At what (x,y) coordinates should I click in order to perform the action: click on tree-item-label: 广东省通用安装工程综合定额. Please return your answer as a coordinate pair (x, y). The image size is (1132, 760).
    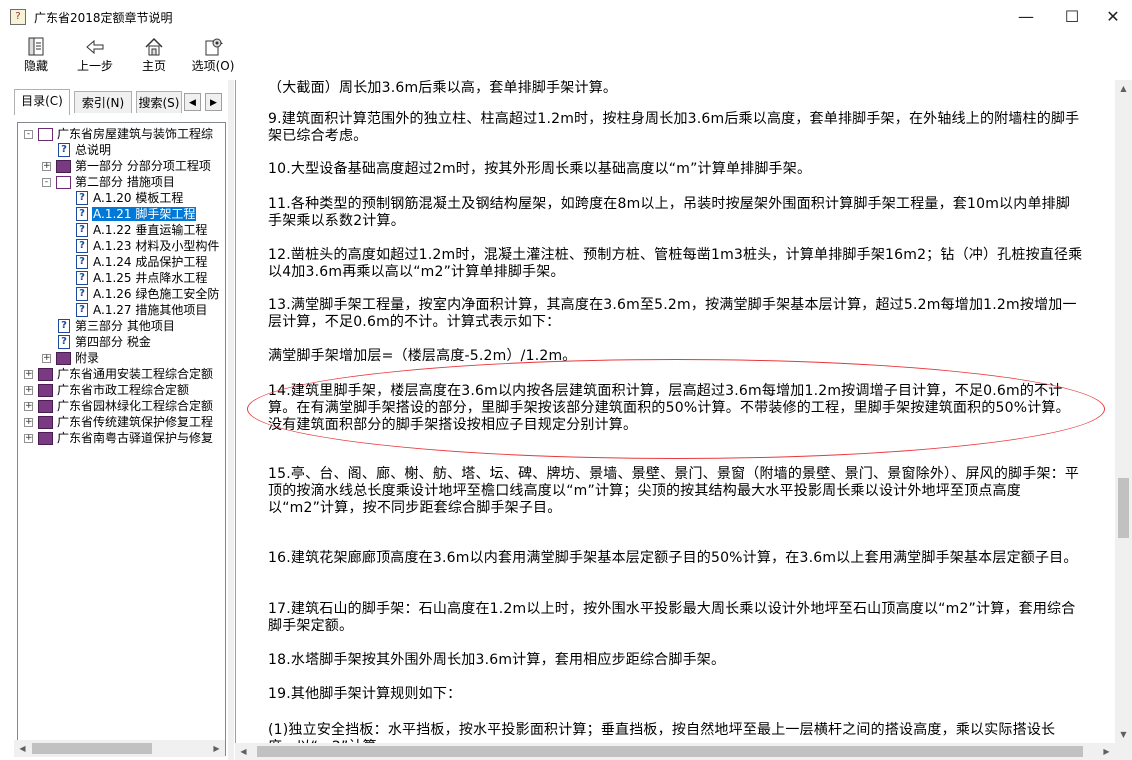
    Looking at the image, I should click on (135, 374).